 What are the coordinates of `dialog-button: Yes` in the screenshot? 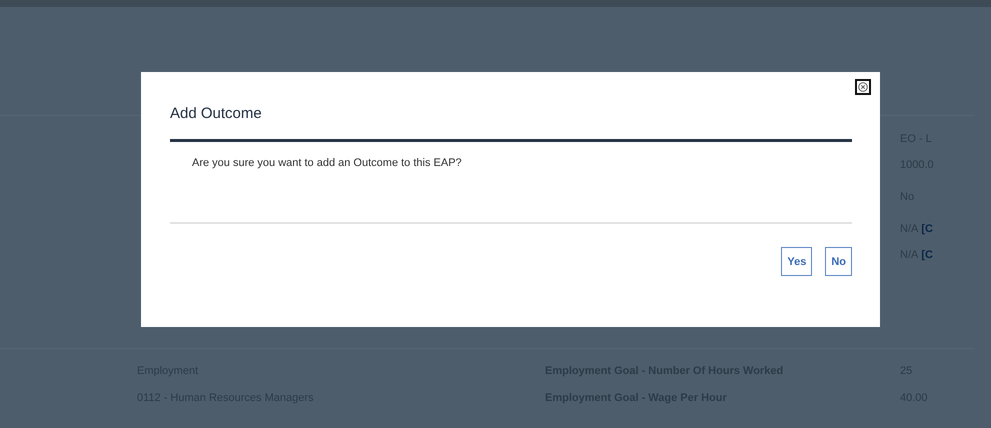 It's located at (796, 261).